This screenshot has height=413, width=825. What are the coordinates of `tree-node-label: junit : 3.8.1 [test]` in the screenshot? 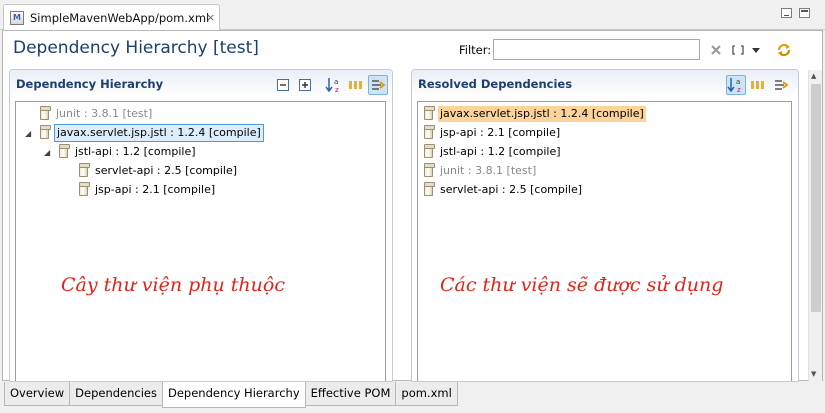 It's located at (104, 113).